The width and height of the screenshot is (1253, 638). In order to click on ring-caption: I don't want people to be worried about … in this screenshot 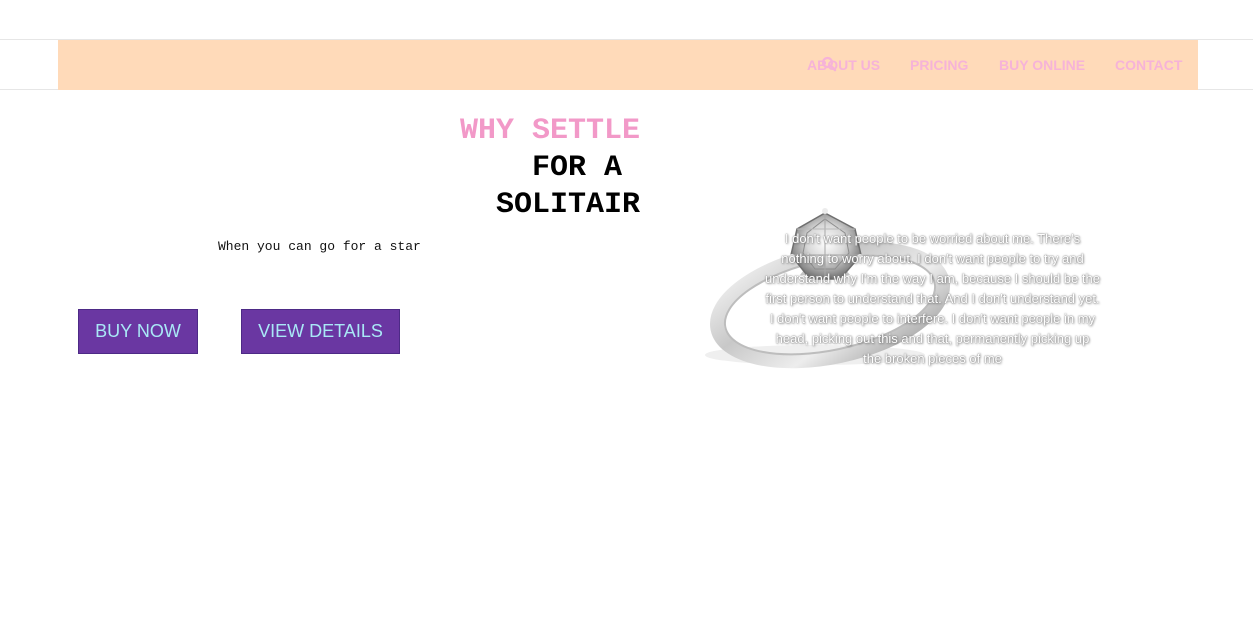, I will do `click(932, 298)`.